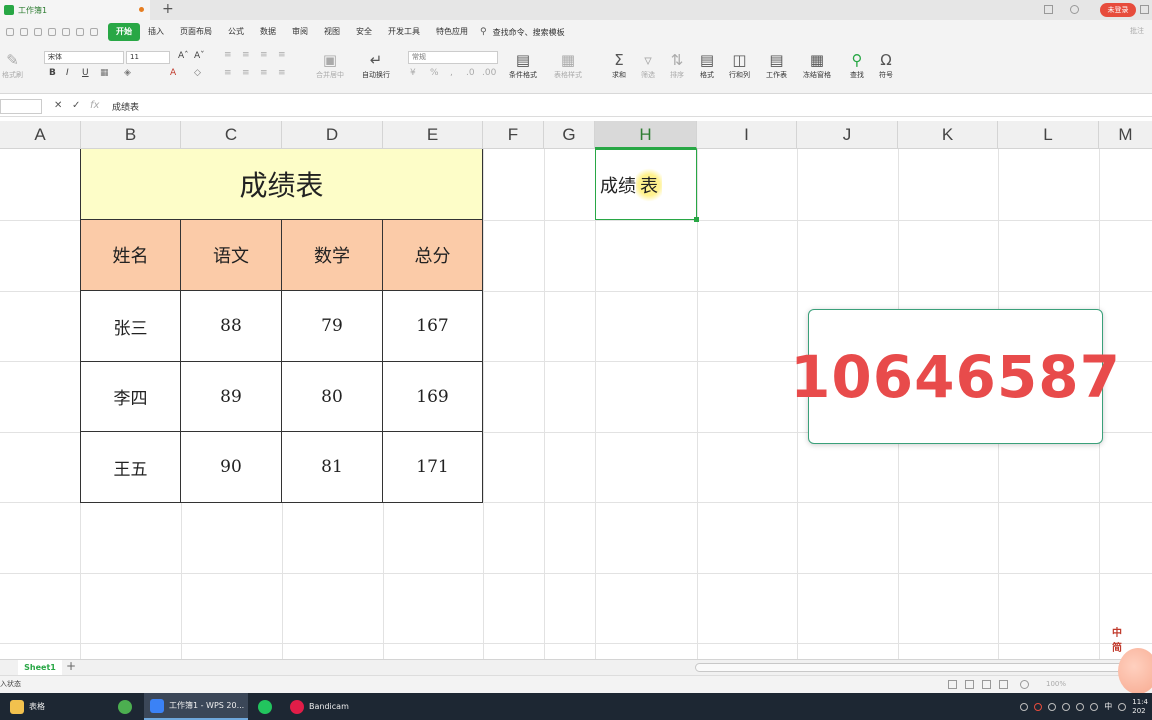 The height and width of the screenshot is (720, 1152). What do you see at coordinates (264, 55) in the screenshot?
I see `align-bottom-icon: ≡` at bounding box center [264, 55].